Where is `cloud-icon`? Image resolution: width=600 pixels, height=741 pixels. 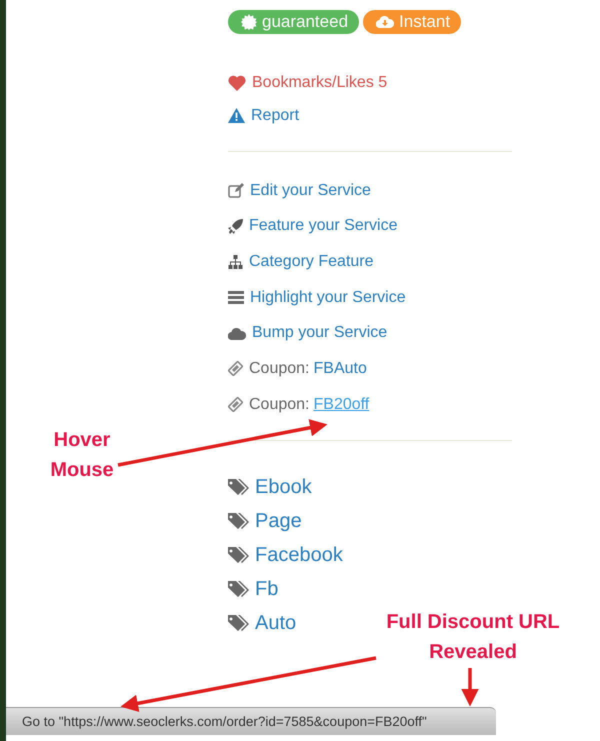 cloud-icon is located at coordinates (237, 333).